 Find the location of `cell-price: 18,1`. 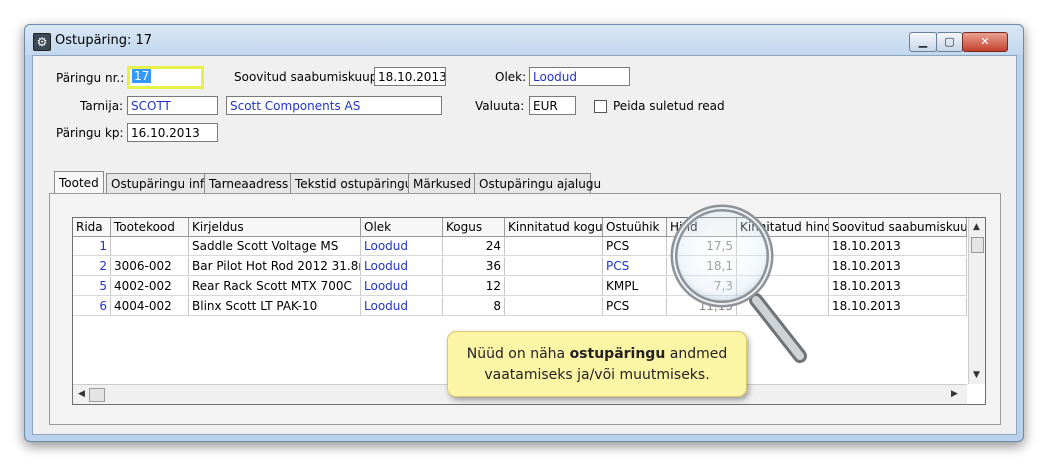

cell-price: 18,1 is located at coordinates (702, 266).